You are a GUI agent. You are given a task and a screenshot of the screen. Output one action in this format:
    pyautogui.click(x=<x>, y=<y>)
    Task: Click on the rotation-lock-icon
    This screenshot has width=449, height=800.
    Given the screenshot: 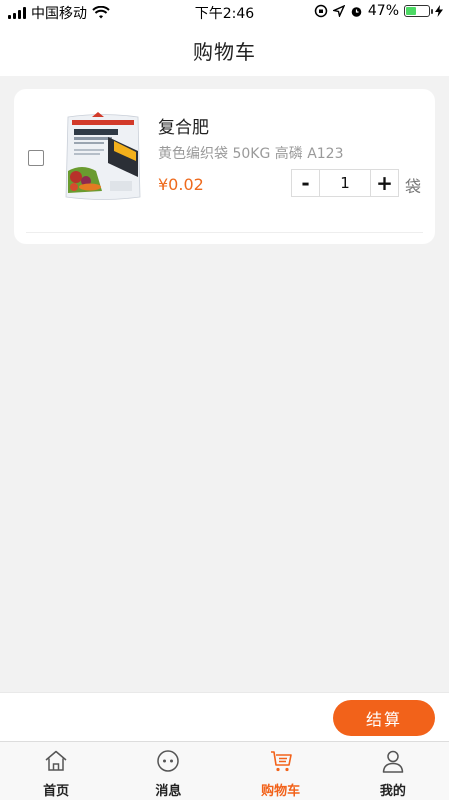 What is the action you would take?
    pyautogui.click(x=321, y=11)
    